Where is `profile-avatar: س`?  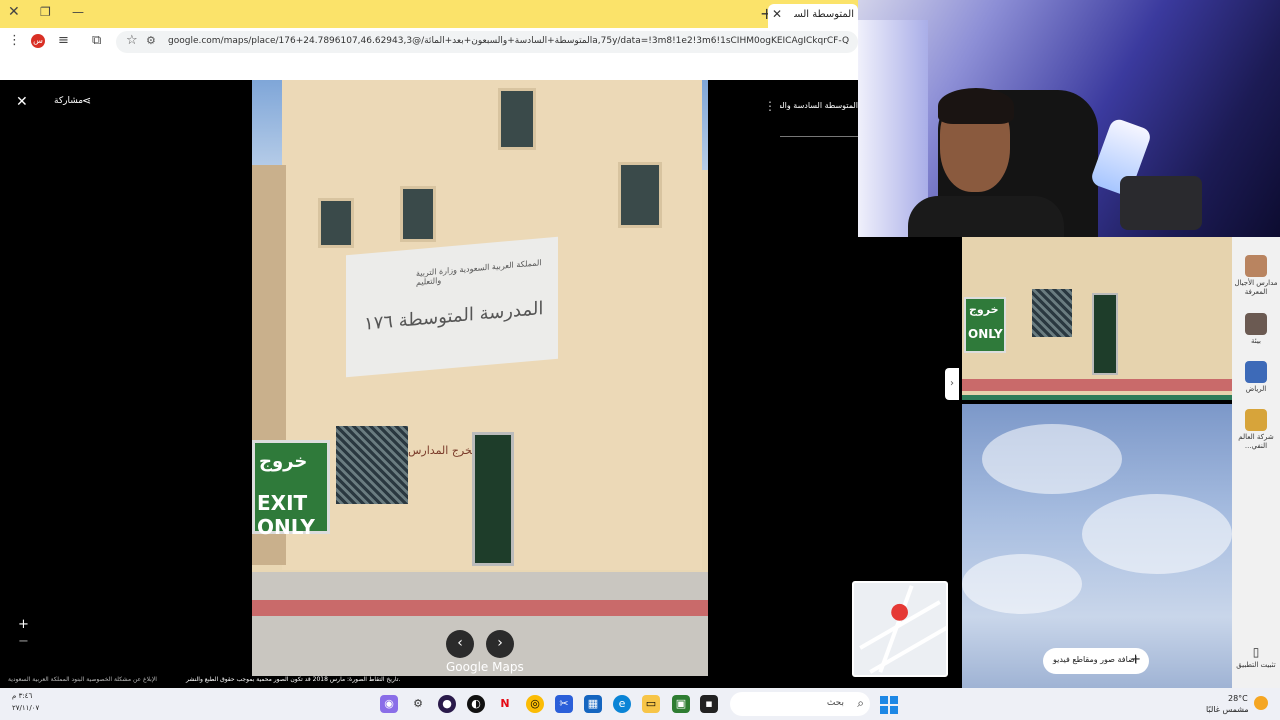 profile-avatar: س is located at coordinates (38, 41).